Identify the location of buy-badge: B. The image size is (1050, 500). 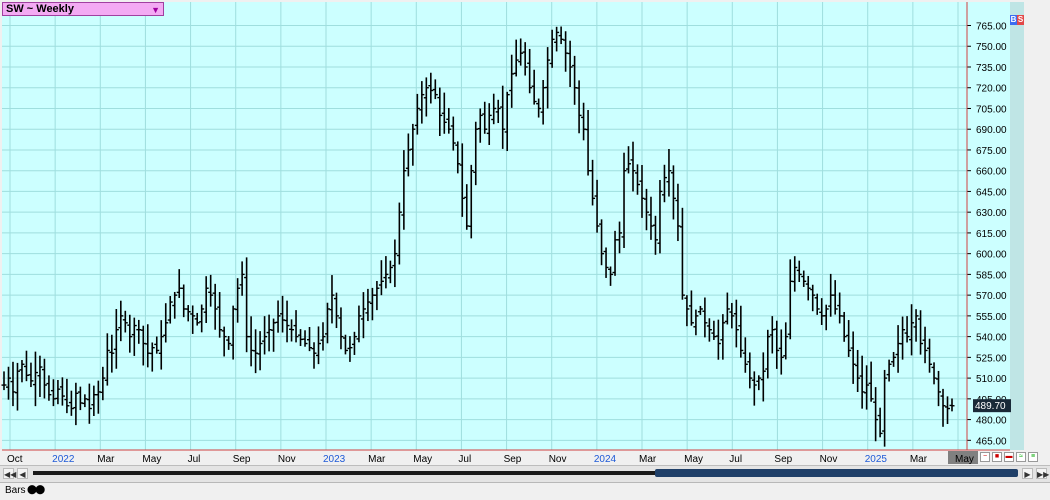
(1013, 20).